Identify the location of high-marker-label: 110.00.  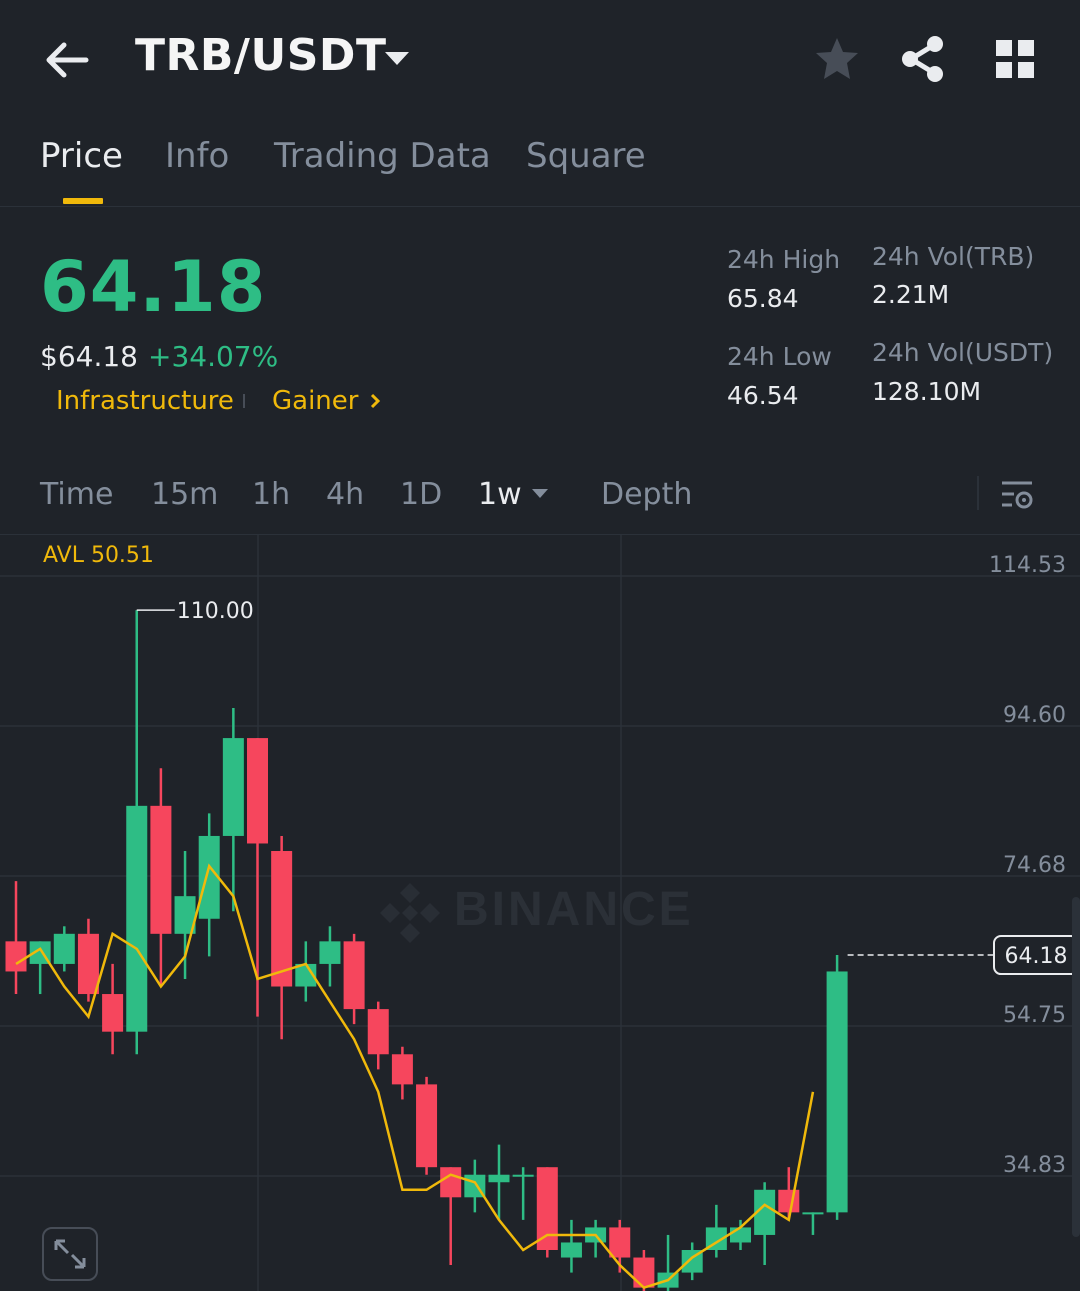
(215, 611).